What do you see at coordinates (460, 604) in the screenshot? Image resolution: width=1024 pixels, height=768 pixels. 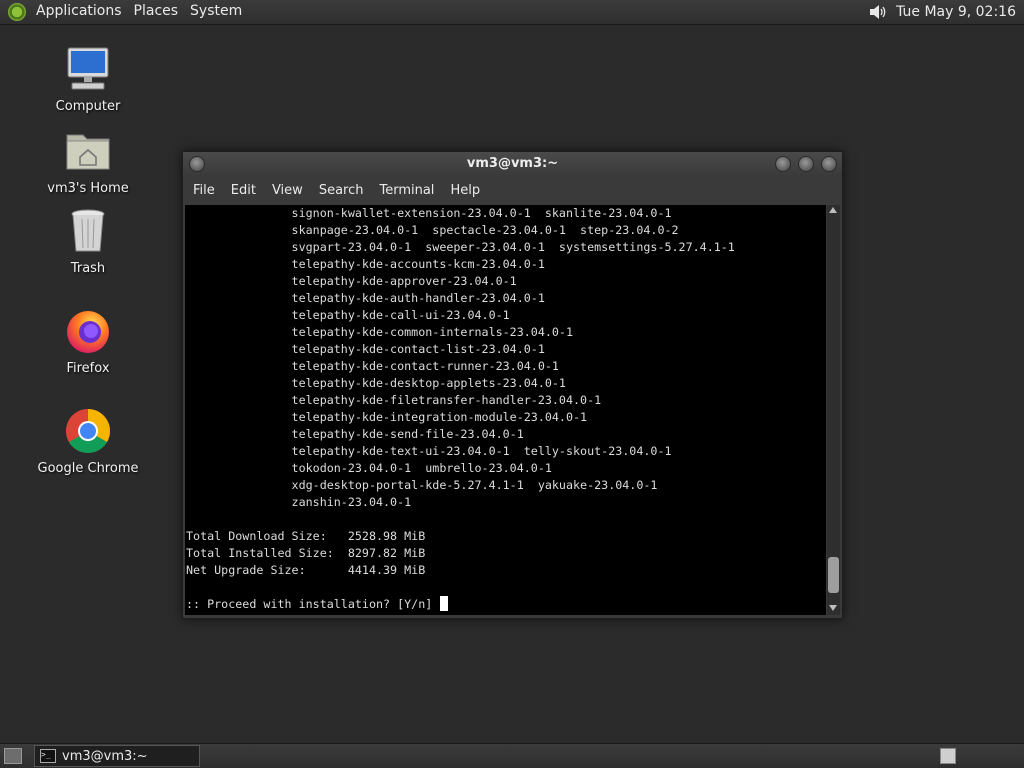 I see `terminal-prompt-line: :: Proceed with installation? [Y/n]` at bounding box center [460, 604].